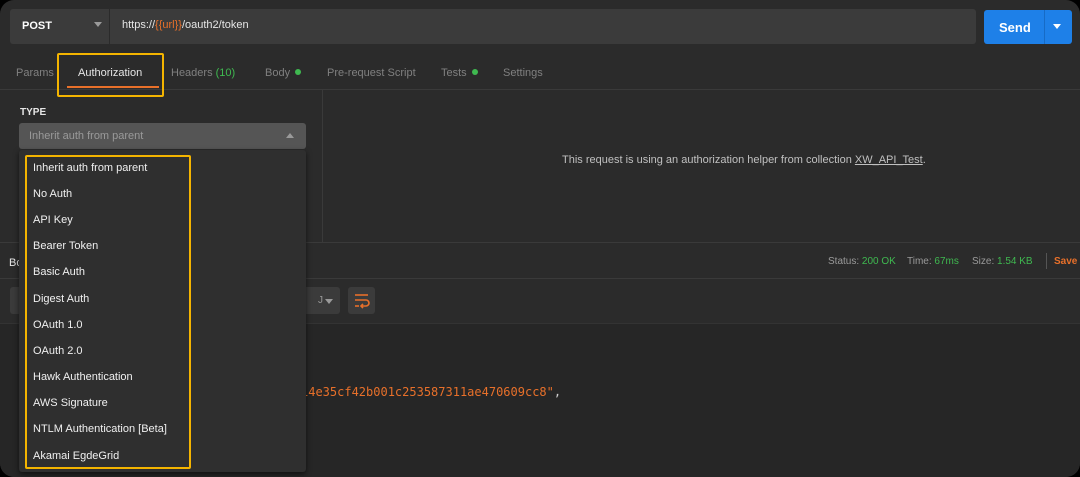 Image resolution: width=1080 pixels, height=477 pixels. I want to click on tab-pre-request-script: Pre-request Script, so click(371, 73).